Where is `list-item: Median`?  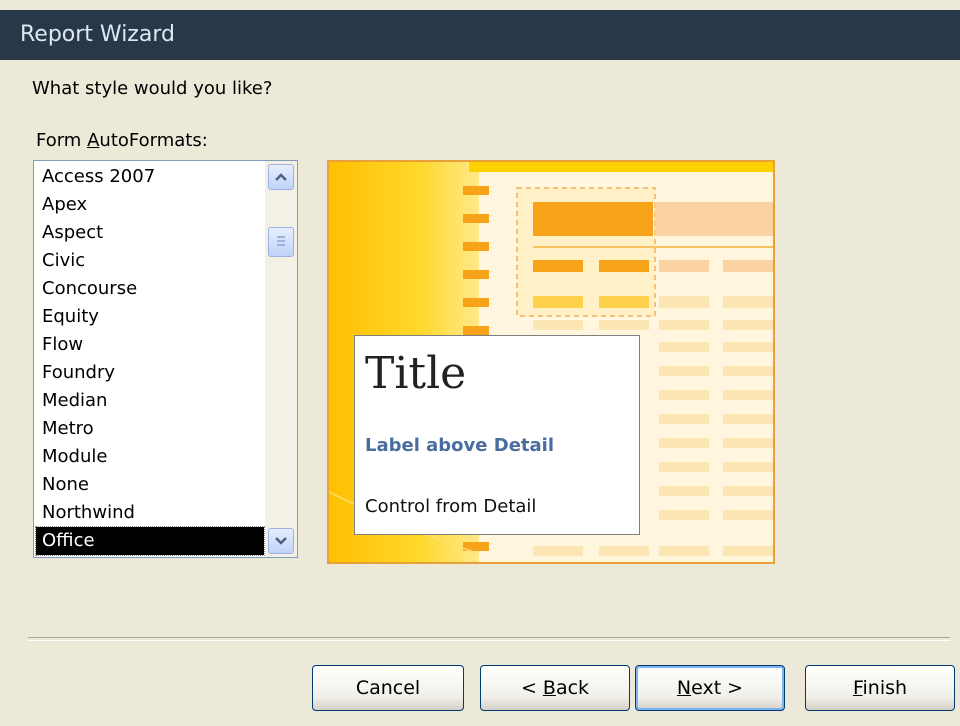 list-item: Median is located at coordinates (150, 401).